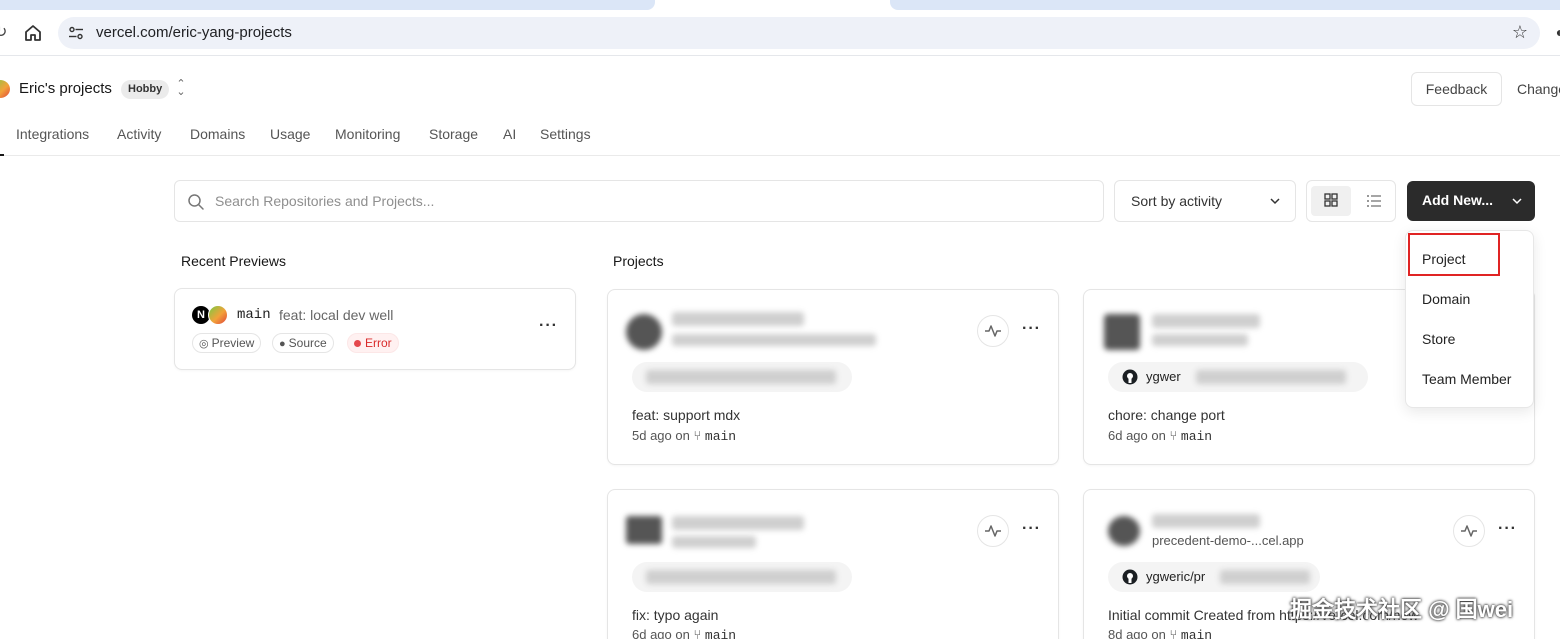 Image resolution: width=1560 pixels, height=639 pixels. I want to click on list-icon, so click(1374, 201).